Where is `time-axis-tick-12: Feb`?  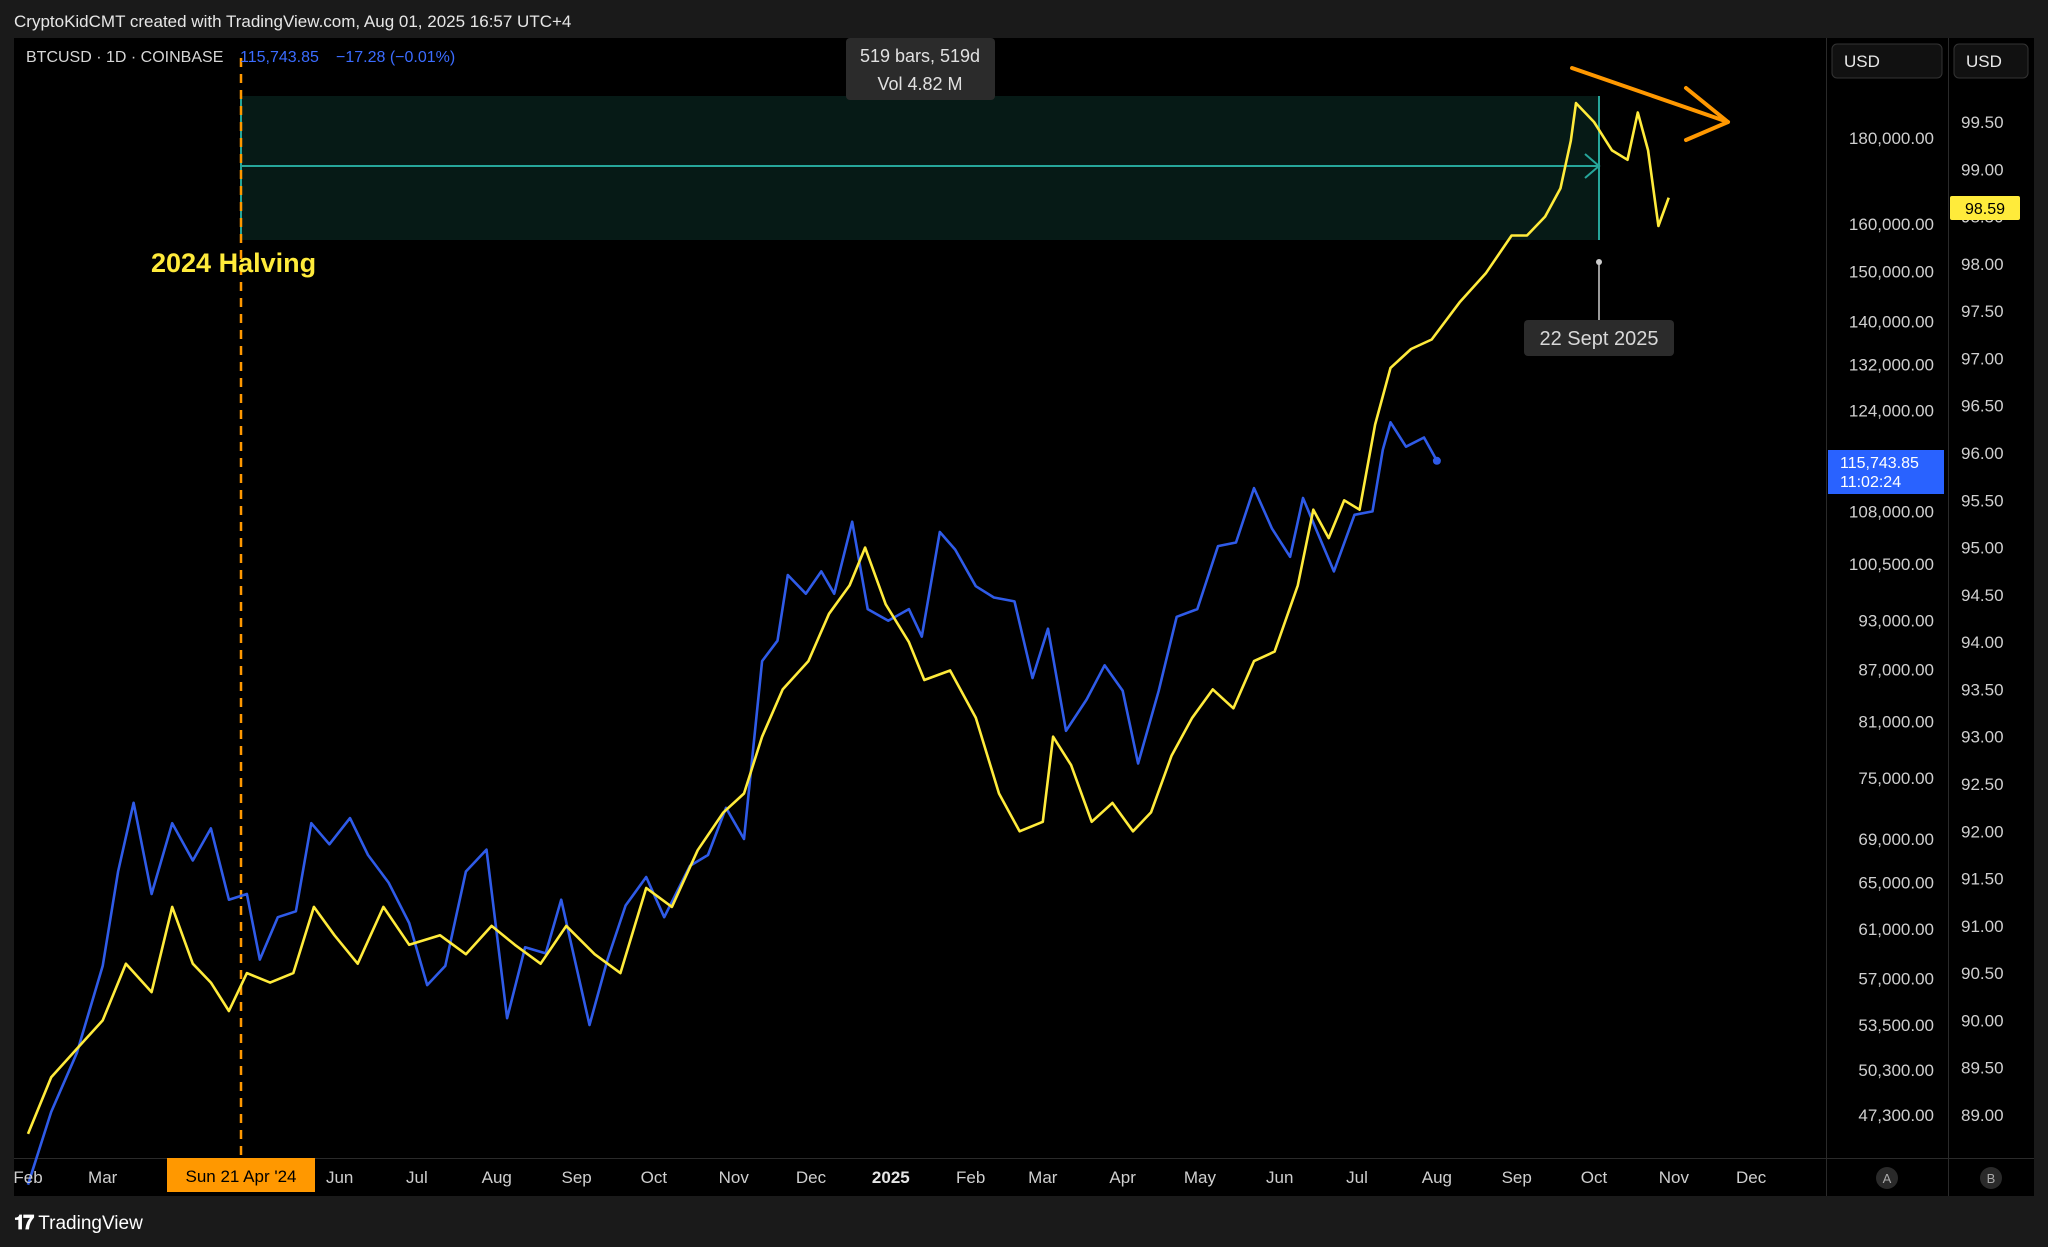
time-axis-tick-12: Feb is located at coordinates (970, 1177).